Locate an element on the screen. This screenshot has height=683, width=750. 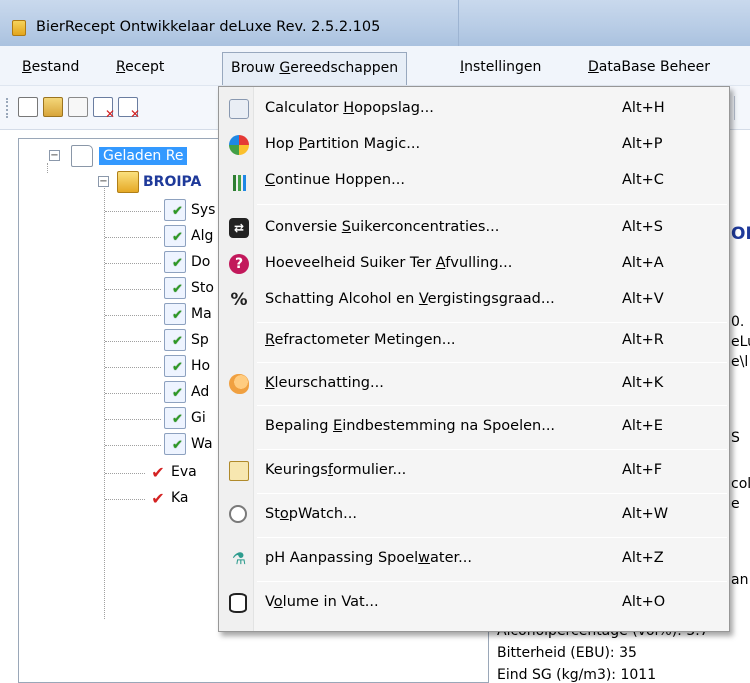
tree-node-child: Gi is located at coordinates (129, 419).